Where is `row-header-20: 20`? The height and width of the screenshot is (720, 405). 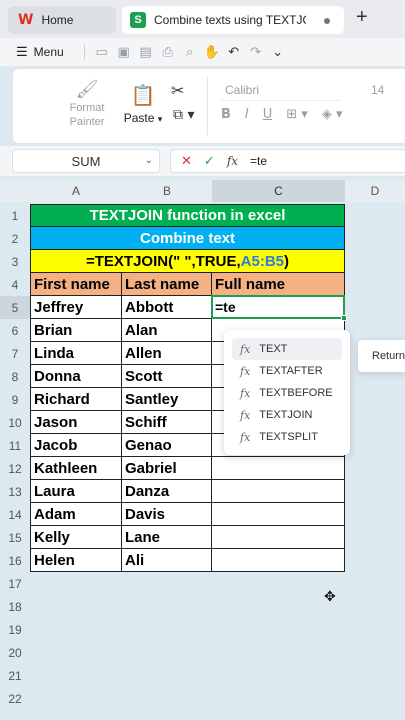
row-header-20: 20 is located at coordinates (15, 652).